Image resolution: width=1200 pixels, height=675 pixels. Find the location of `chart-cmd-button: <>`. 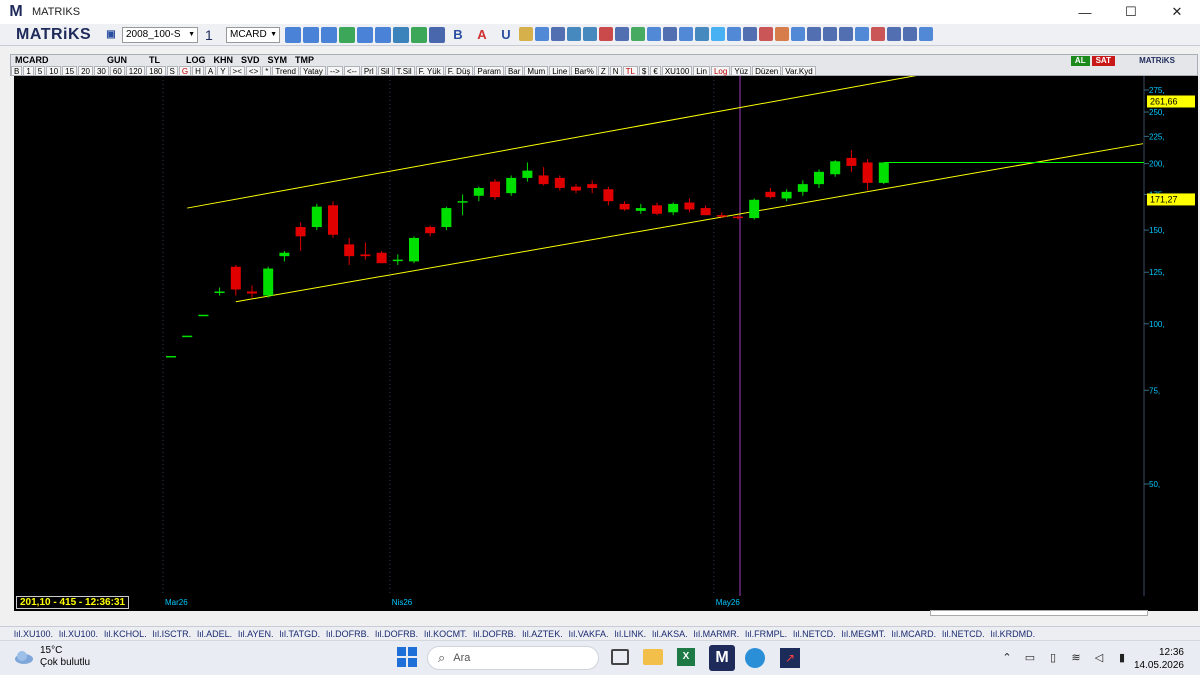

chart-cmd-button: <> is located at coordinates (253, 70).